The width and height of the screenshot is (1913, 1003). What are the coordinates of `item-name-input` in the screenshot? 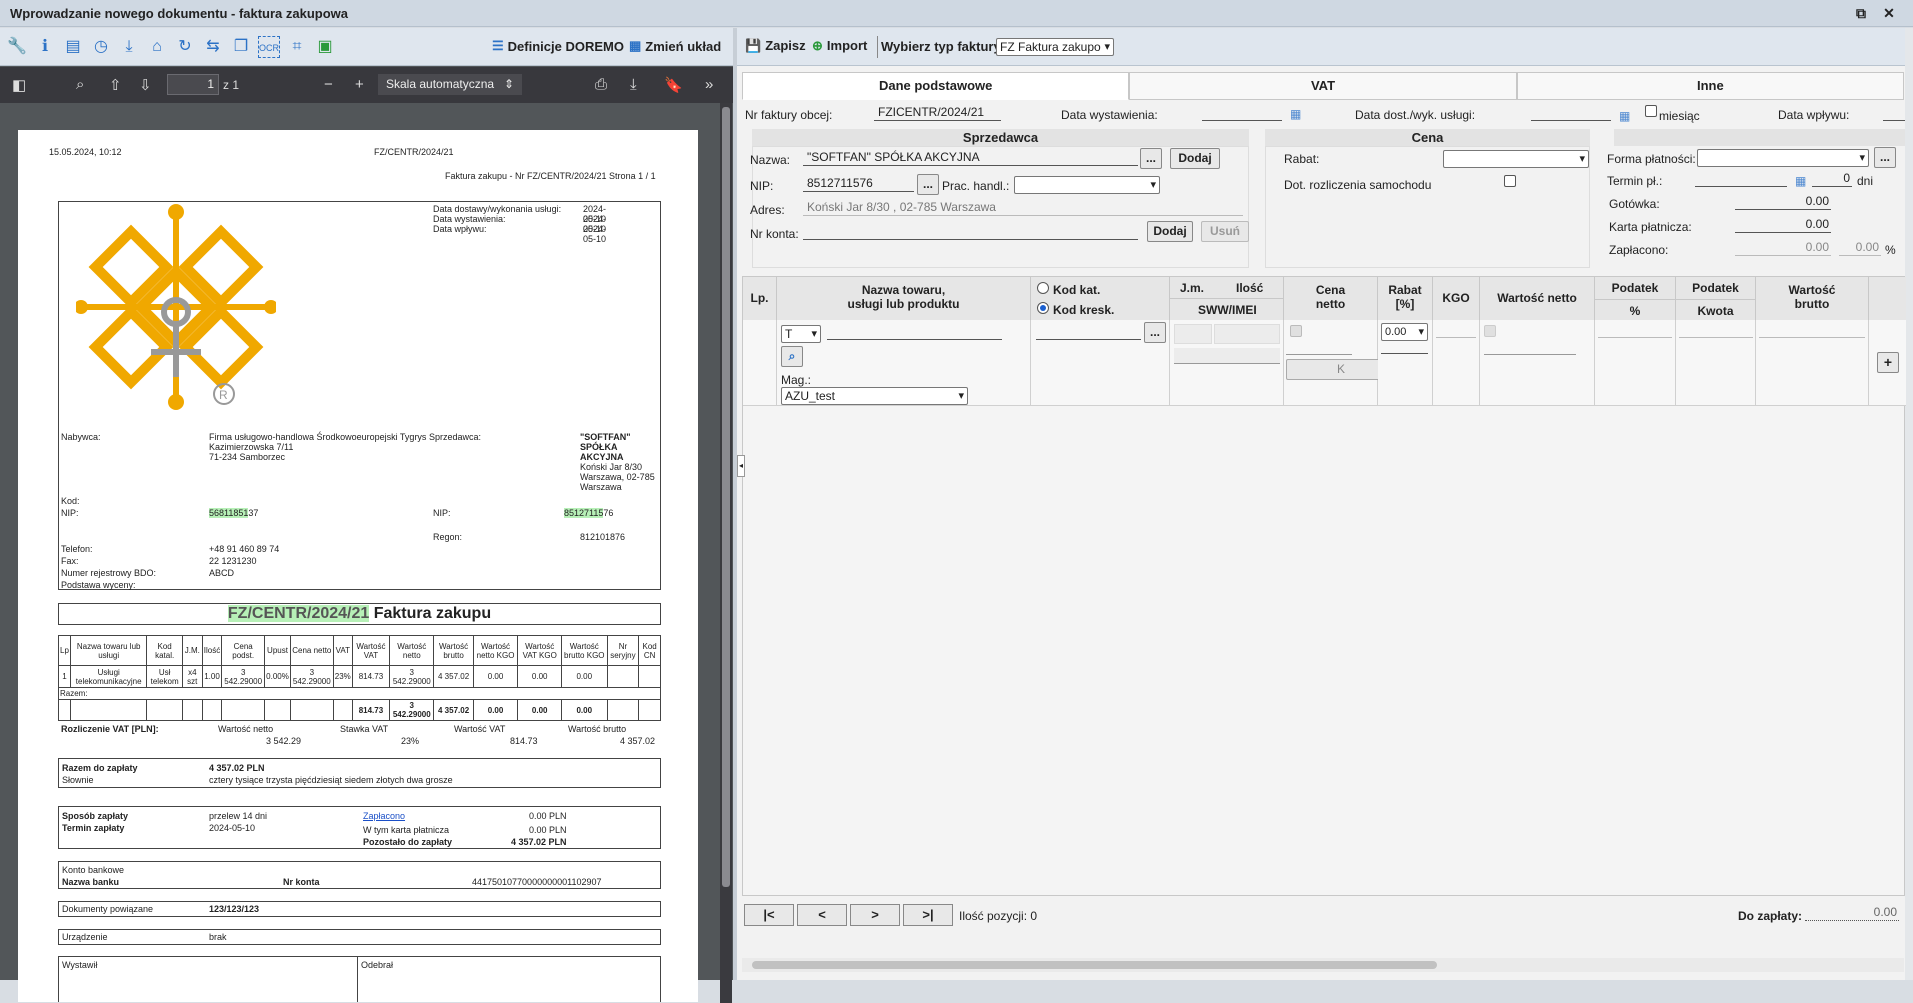 It's located at (914, 332).